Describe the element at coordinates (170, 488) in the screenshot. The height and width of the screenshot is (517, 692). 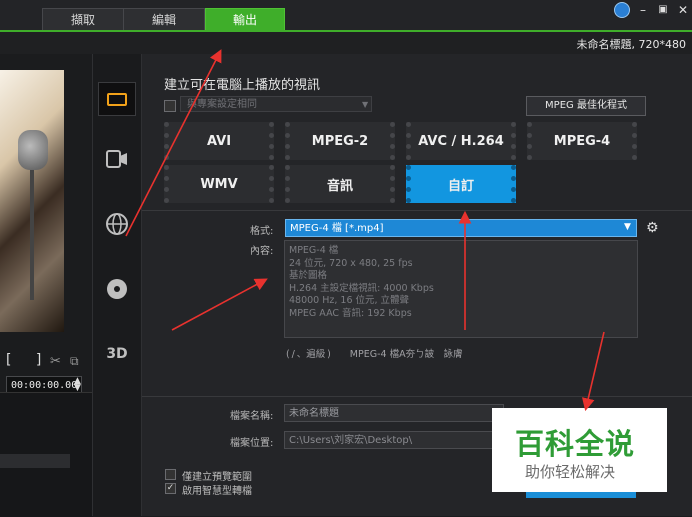
I see `smart-render-checkbox: ✓` at that location.